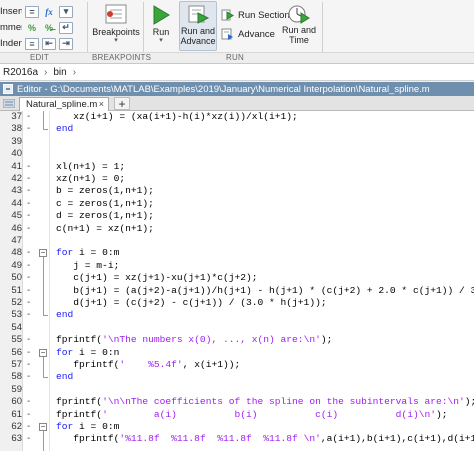  I want to click on code-token: c(j+1) = xz(j+1)-xu(j+1)*c(j+2);, so click(157, 278).